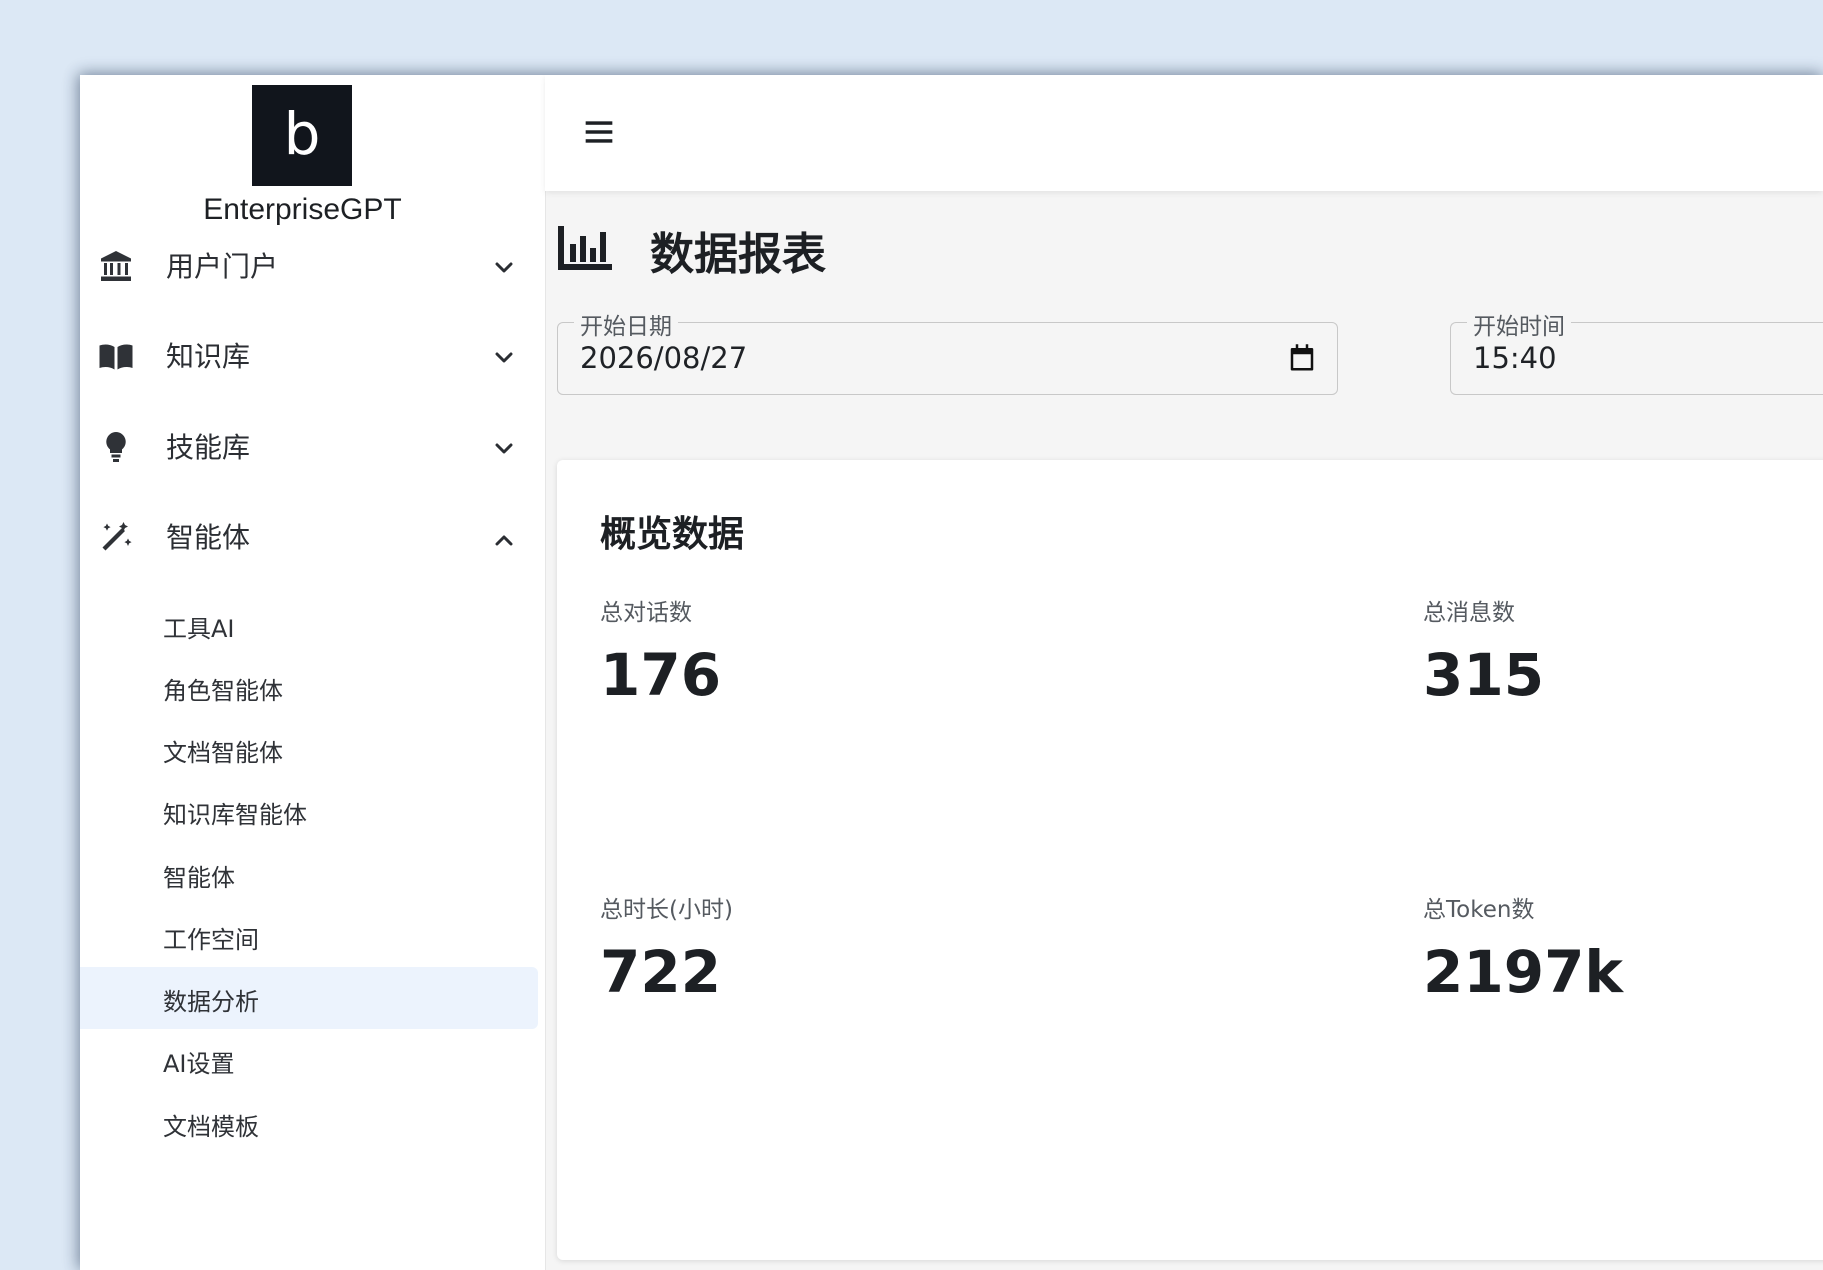 The height and width of the screenshot is (1270, 1823). What do you see at coordinates (672, 534) in the screenshot?
I see `overview-title: 概览数据` at bounding box center [672, 534].